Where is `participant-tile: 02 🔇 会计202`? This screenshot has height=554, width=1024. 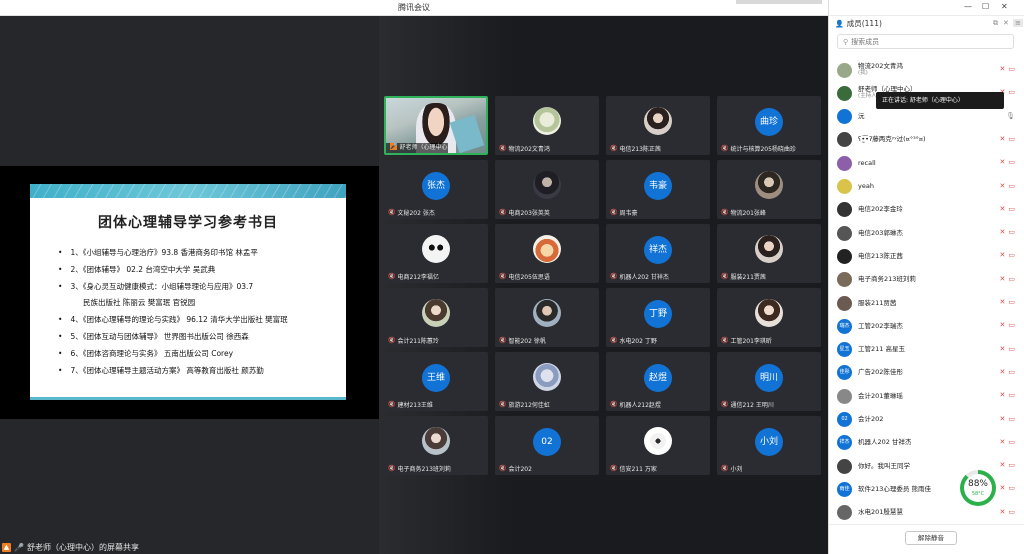 participant-tile: 02 🔇 会计202 is located at coordinates (547, 445).